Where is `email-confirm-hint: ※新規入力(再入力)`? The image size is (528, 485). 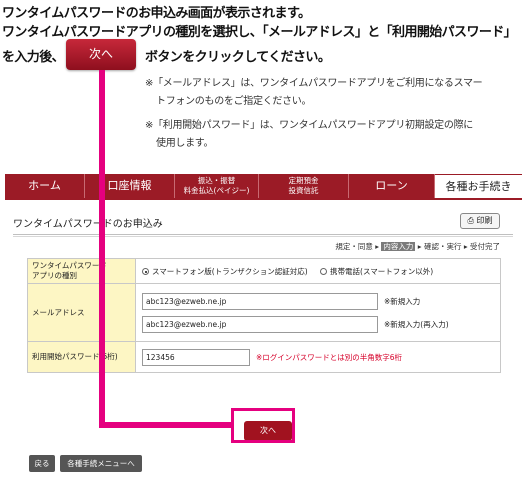
email-confirm-hint: ※新規入力(再入力) is located at coordinates (416, 324).